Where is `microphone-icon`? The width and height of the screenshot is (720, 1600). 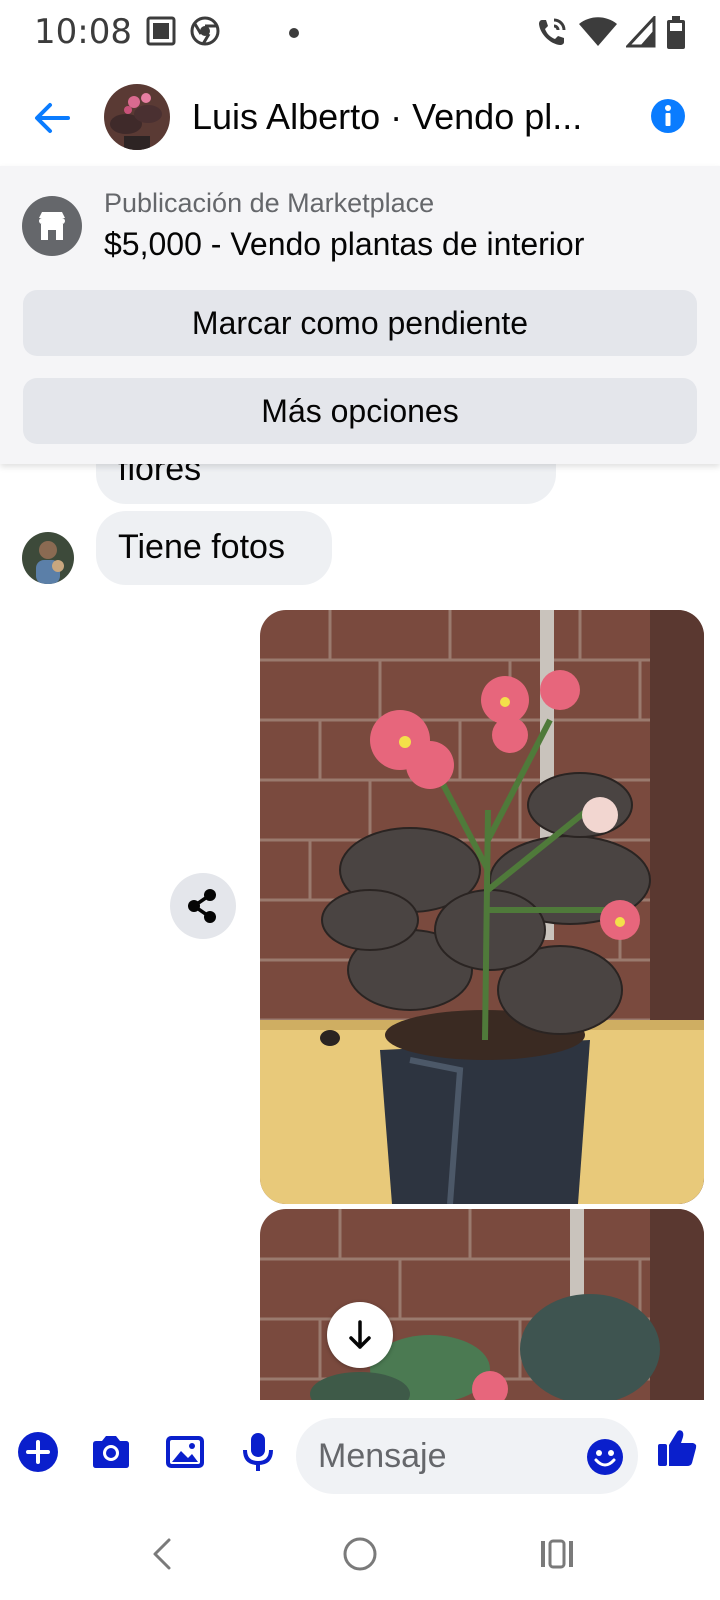 microphone-icon is located at coordinates (258, 1452).